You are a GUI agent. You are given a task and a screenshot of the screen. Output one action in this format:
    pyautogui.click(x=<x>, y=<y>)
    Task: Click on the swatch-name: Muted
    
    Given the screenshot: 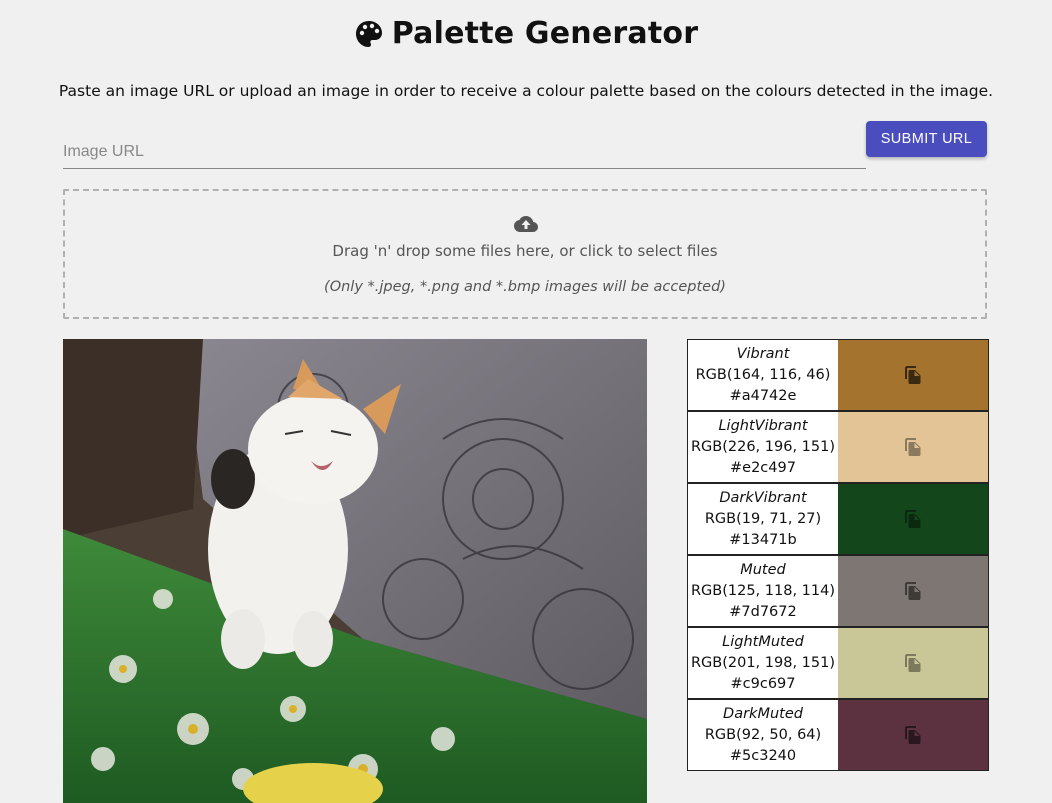 What is the action you would take?
    pyautogui.click(x=763, y=570)
    